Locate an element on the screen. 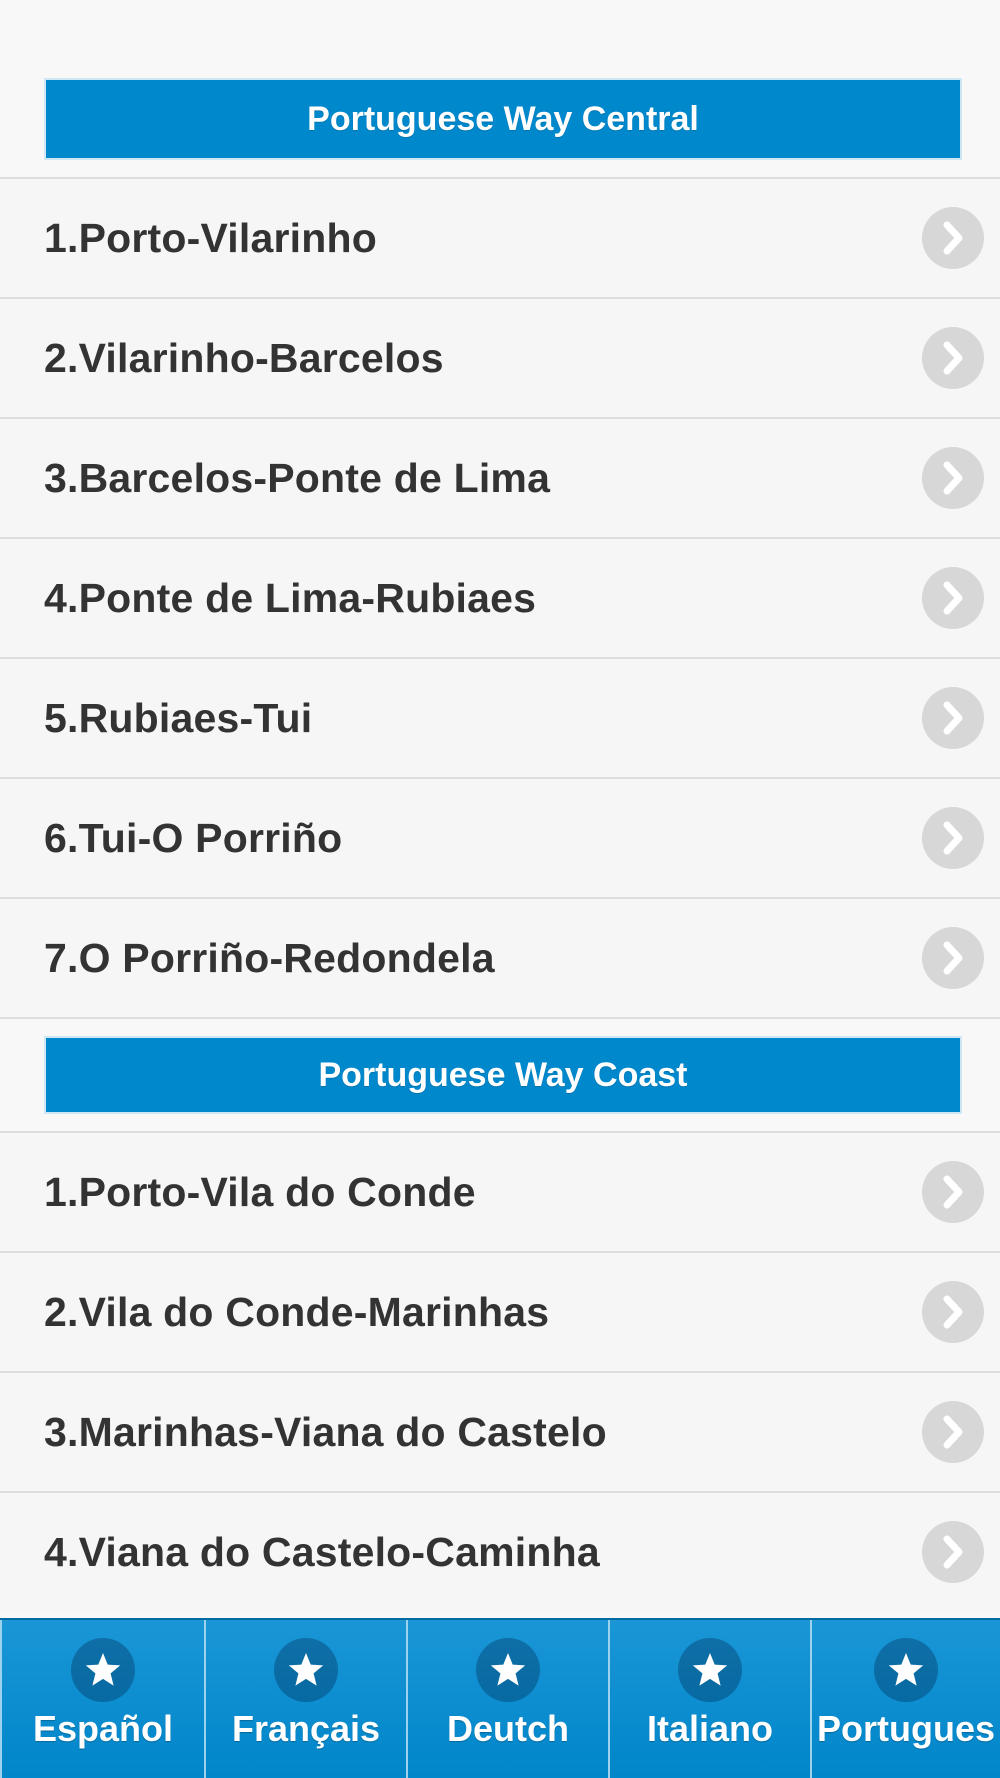  list-item: 2.Vila do Conde-Marinhas is located at coordinates (500, 1311).